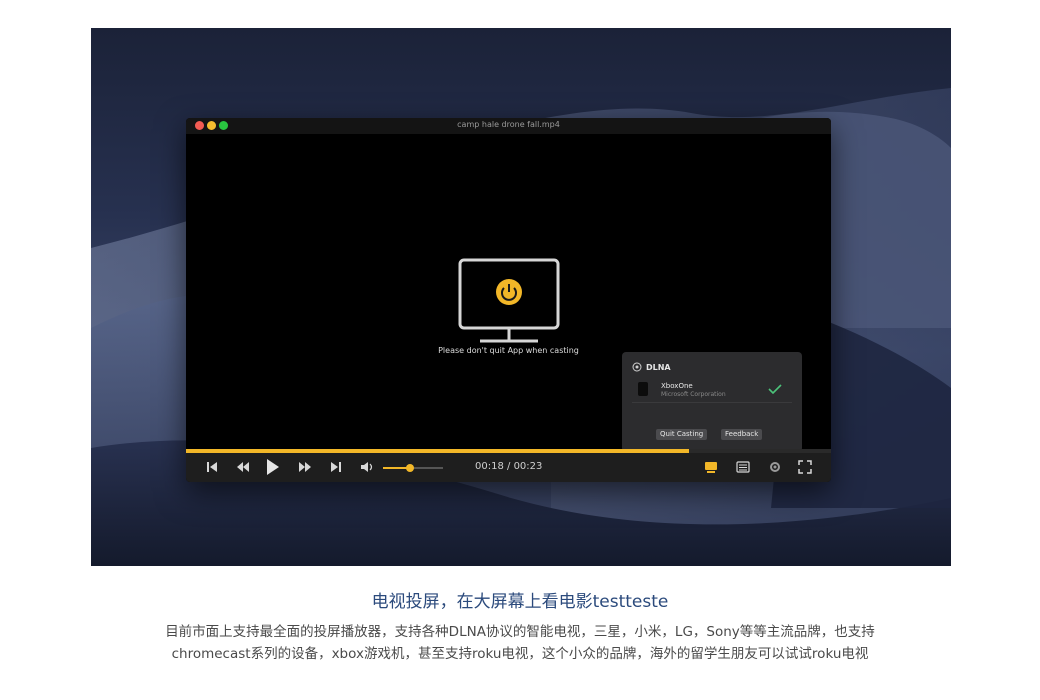 This screenshot has width=1040, height=700. What do you see at coordinates (743, 467) in the screenshot?
I see `playlist-icon` at bounding box center [743, 467].